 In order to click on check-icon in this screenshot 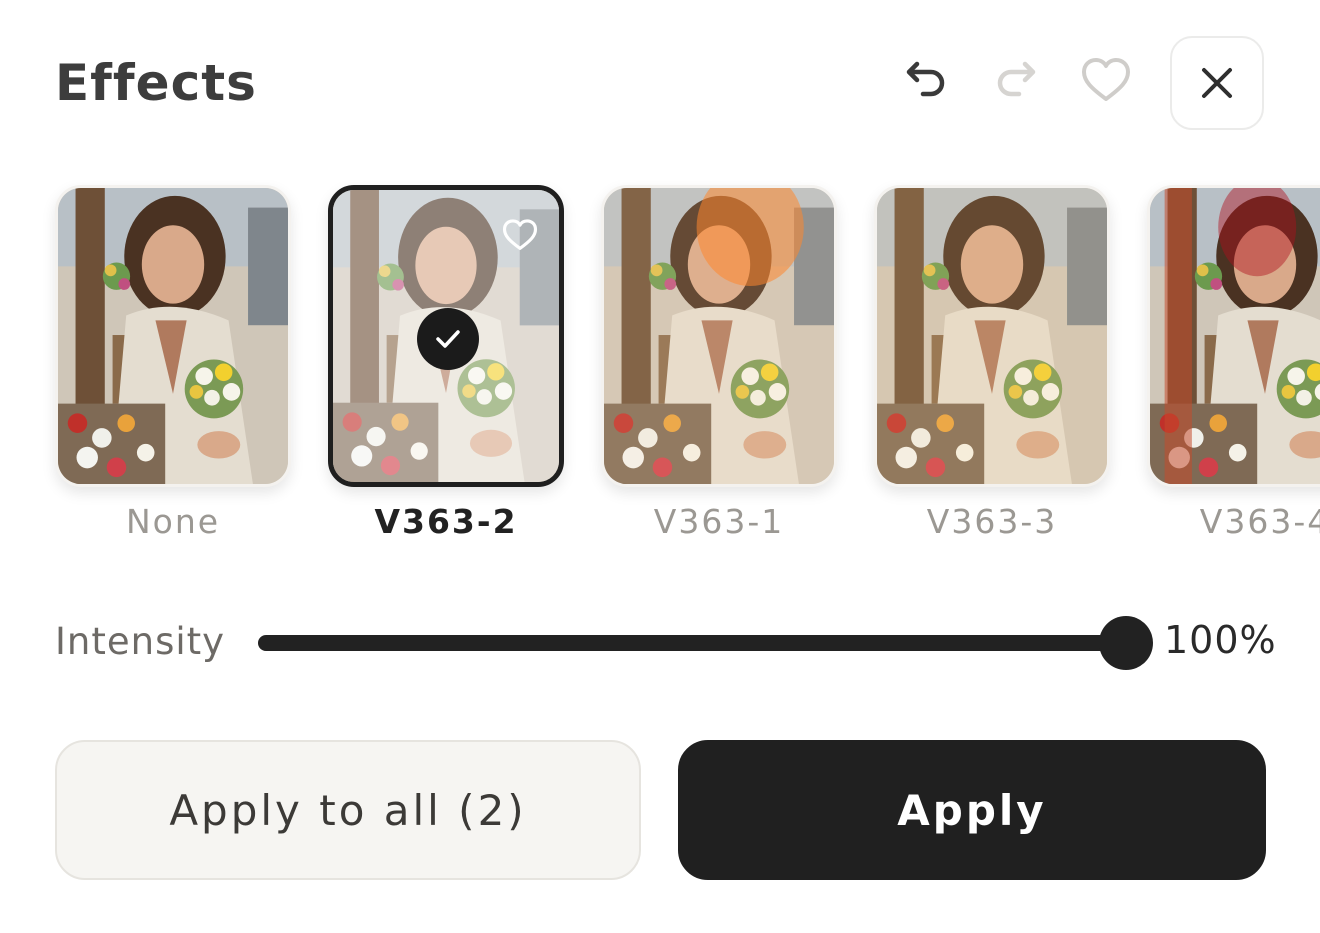, I will do `click(448, 339)`.